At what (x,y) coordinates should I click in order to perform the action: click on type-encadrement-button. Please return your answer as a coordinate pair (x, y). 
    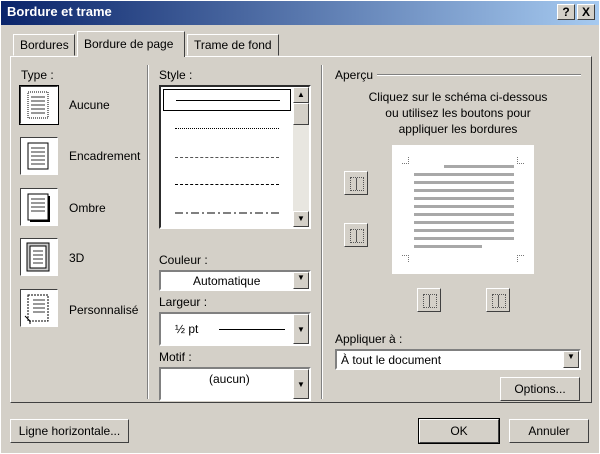
    Looking at the image, I should click on (39, 156).